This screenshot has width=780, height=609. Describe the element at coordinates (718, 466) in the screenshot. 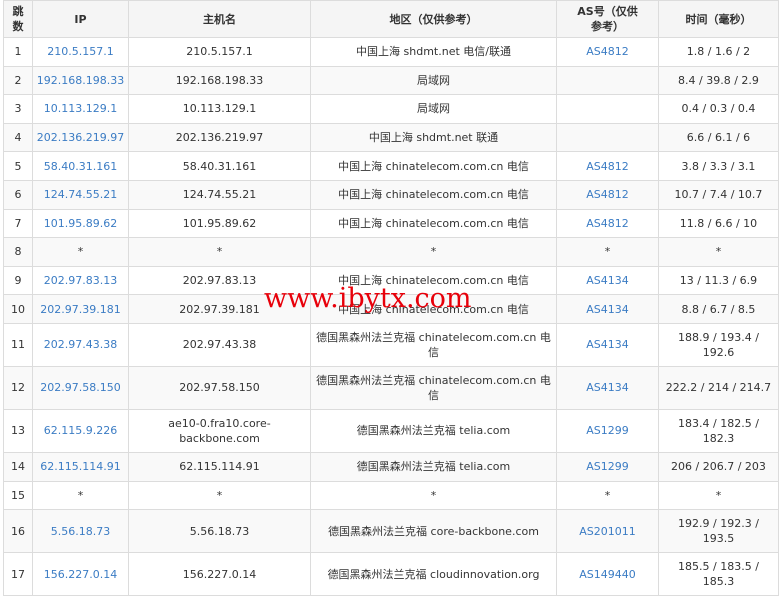

I see `time-cell: 206 / 206.7 / 203` at that location.